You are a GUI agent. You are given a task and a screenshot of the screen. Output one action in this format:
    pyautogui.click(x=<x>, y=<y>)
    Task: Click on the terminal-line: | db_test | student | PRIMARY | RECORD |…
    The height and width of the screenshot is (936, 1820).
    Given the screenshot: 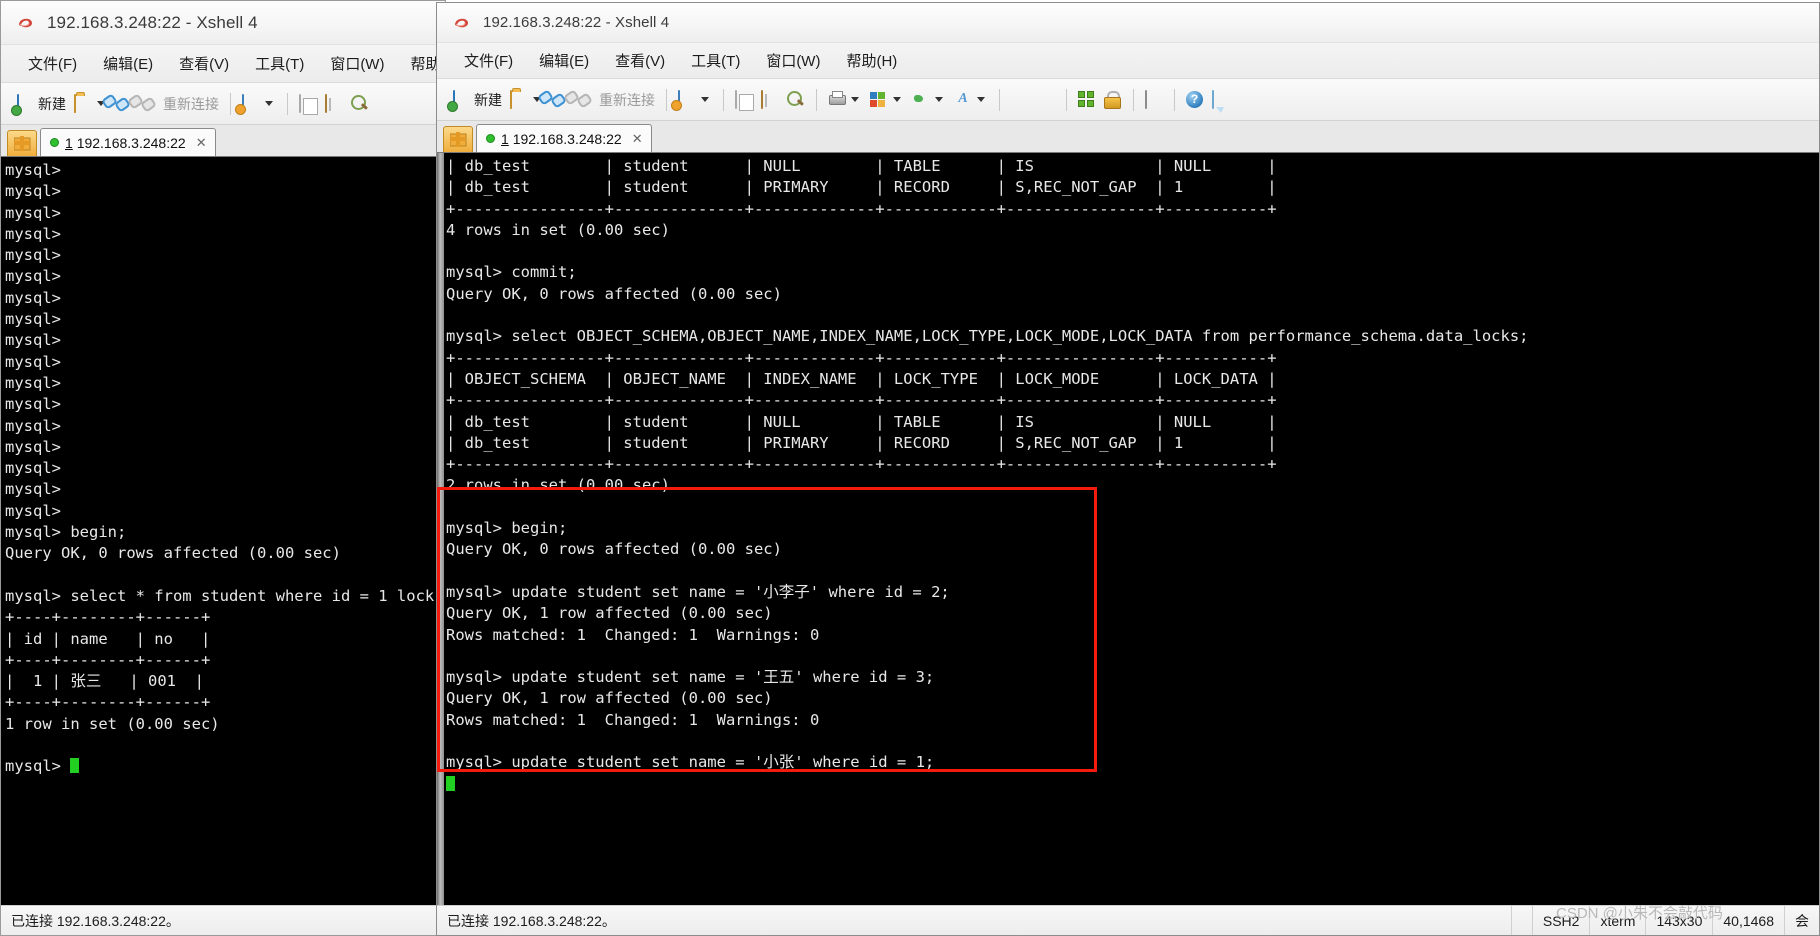 What is the action you would take?
    pyautogui.click(x=861, y=442)
    